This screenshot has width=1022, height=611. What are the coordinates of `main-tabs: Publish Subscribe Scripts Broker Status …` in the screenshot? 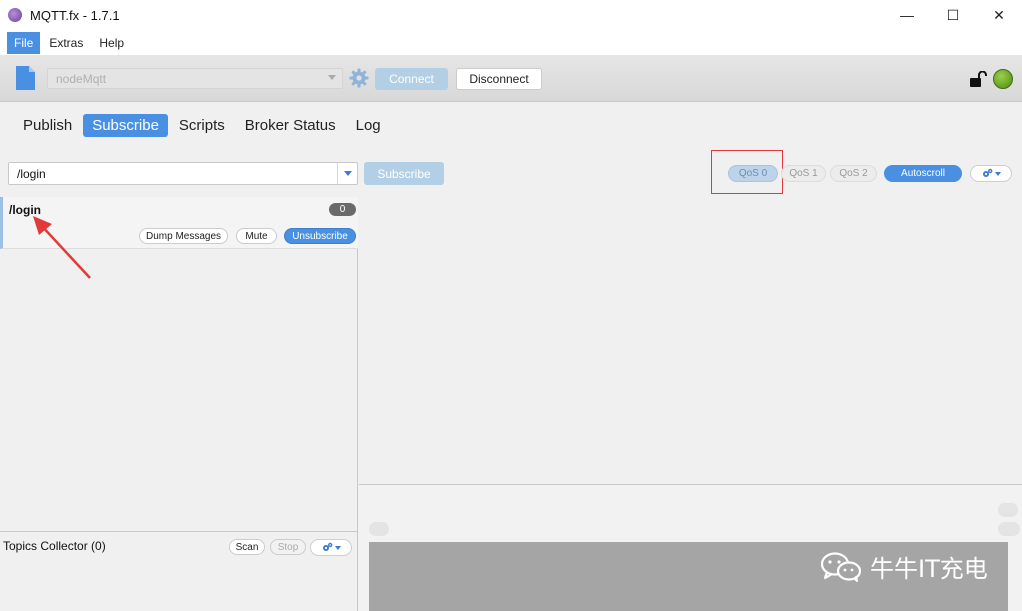 It's located at (203, 125).